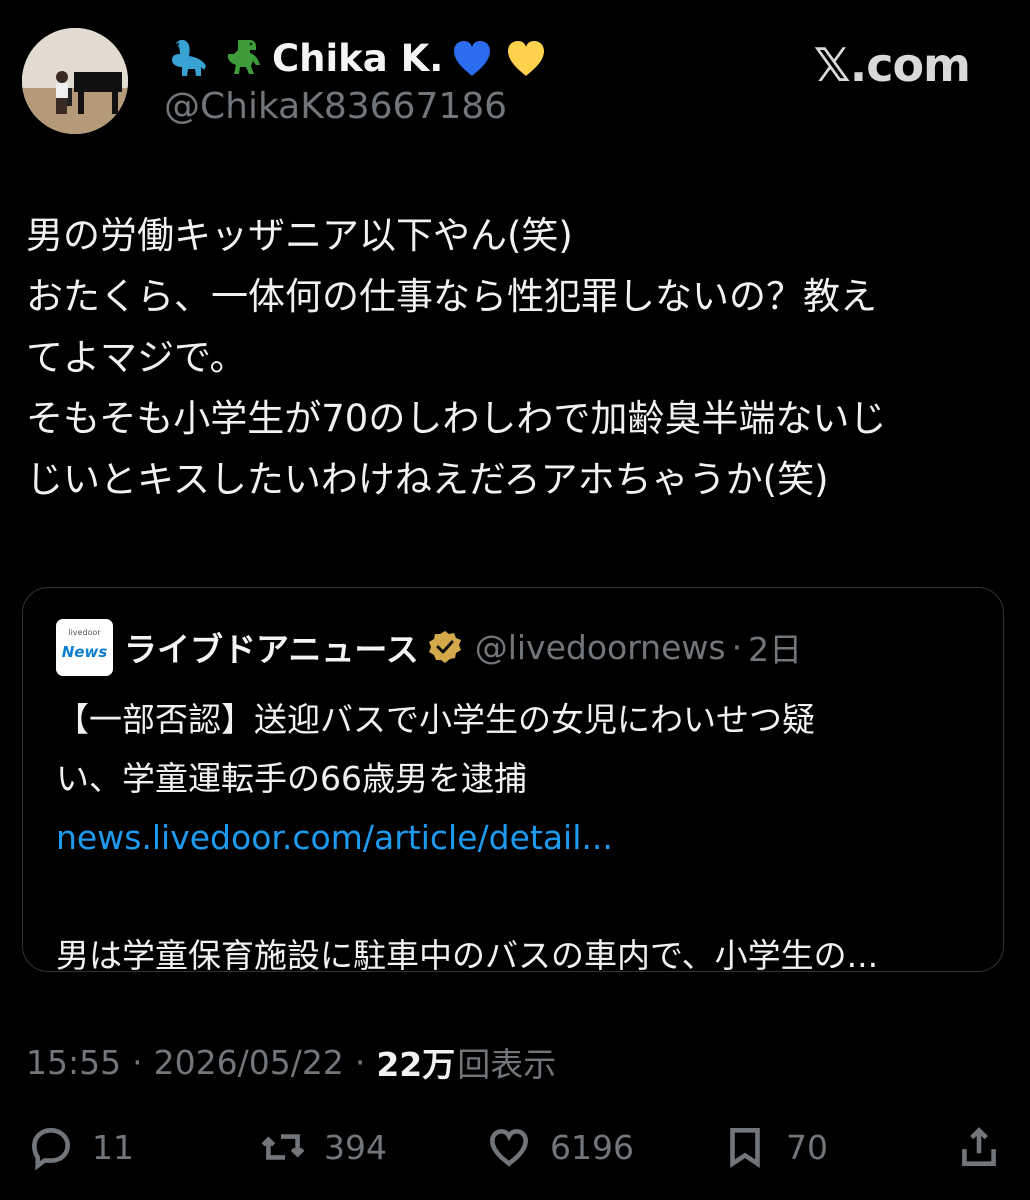 This screenshot has width=1030, height=1200. I want to click on bookmark-count: 70, so click(807, 1147).